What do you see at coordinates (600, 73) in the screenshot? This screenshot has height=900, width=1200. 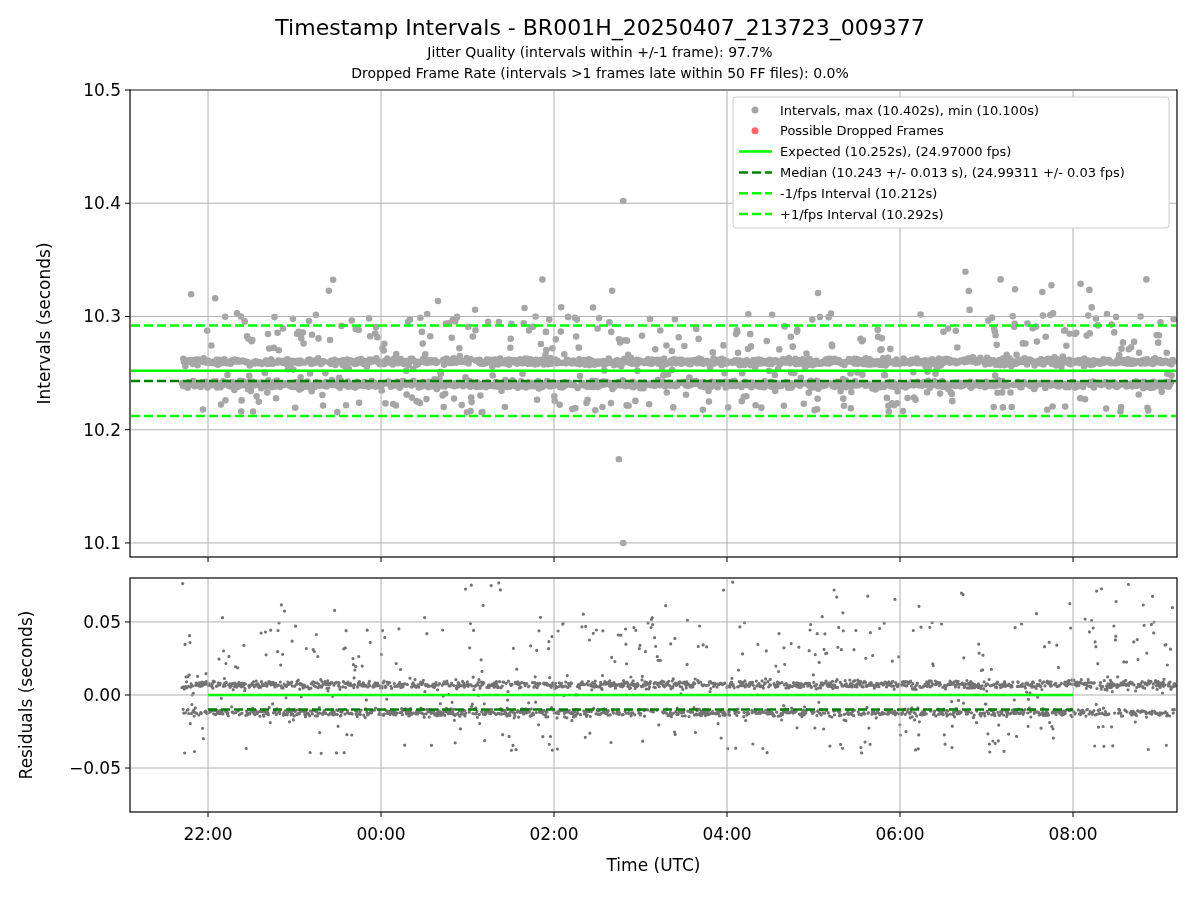 I see `chart-subtitle: Dropped Frame Rate (intervals >1 frames late within 50 FF files): 0.0%` at bounding box center [600, 73].